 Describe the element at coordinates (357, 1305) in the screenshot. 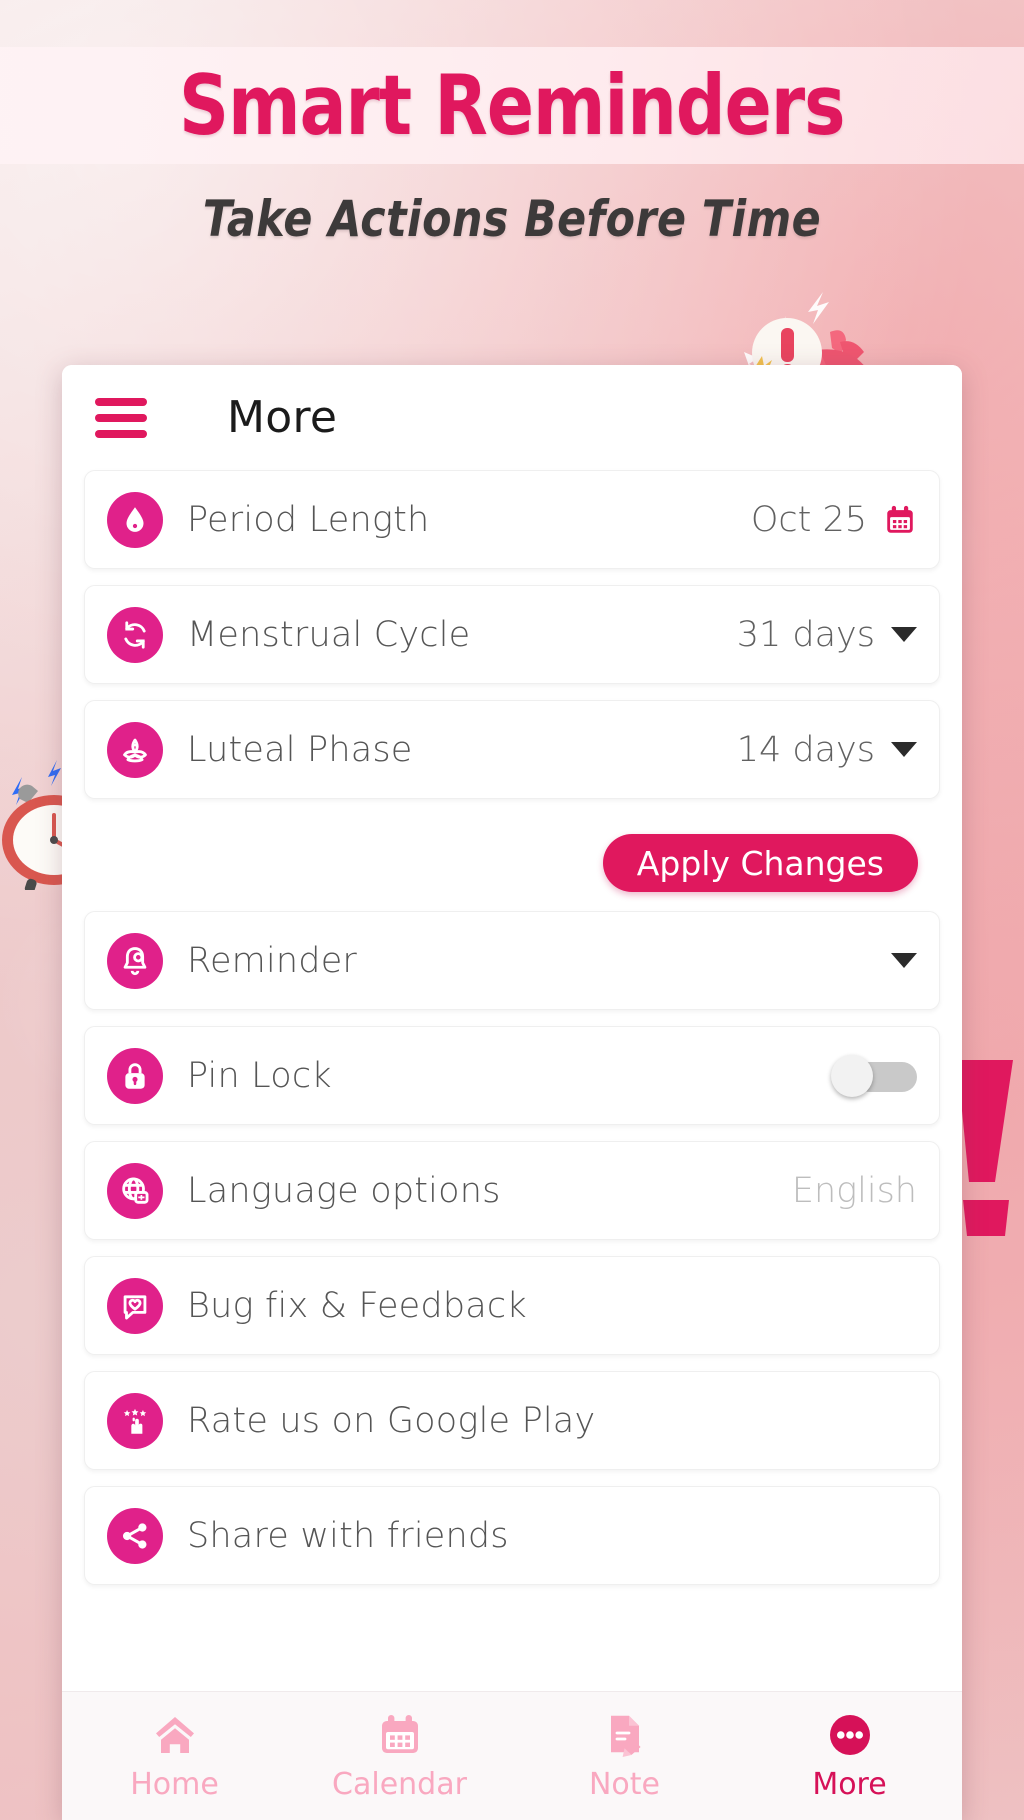

I see `list-item-label: Bug fix & Feedback` at that location.